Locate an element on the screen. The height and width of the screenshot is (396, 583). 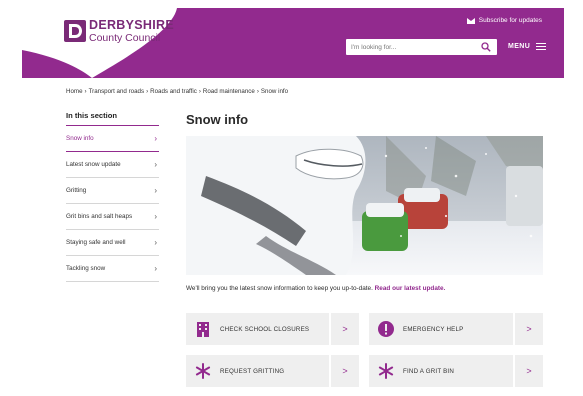
search-box is located at coordinates (421, 47).